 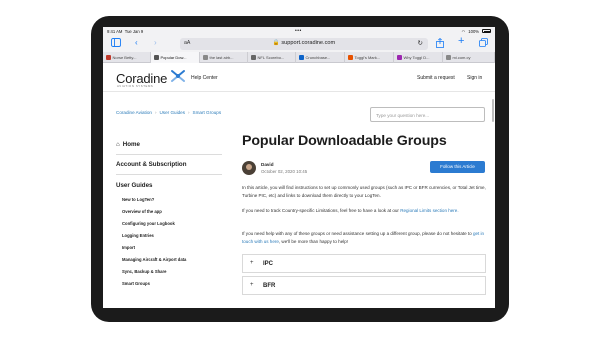 I want to click on tabs-icon, so click(x=483, y=44).